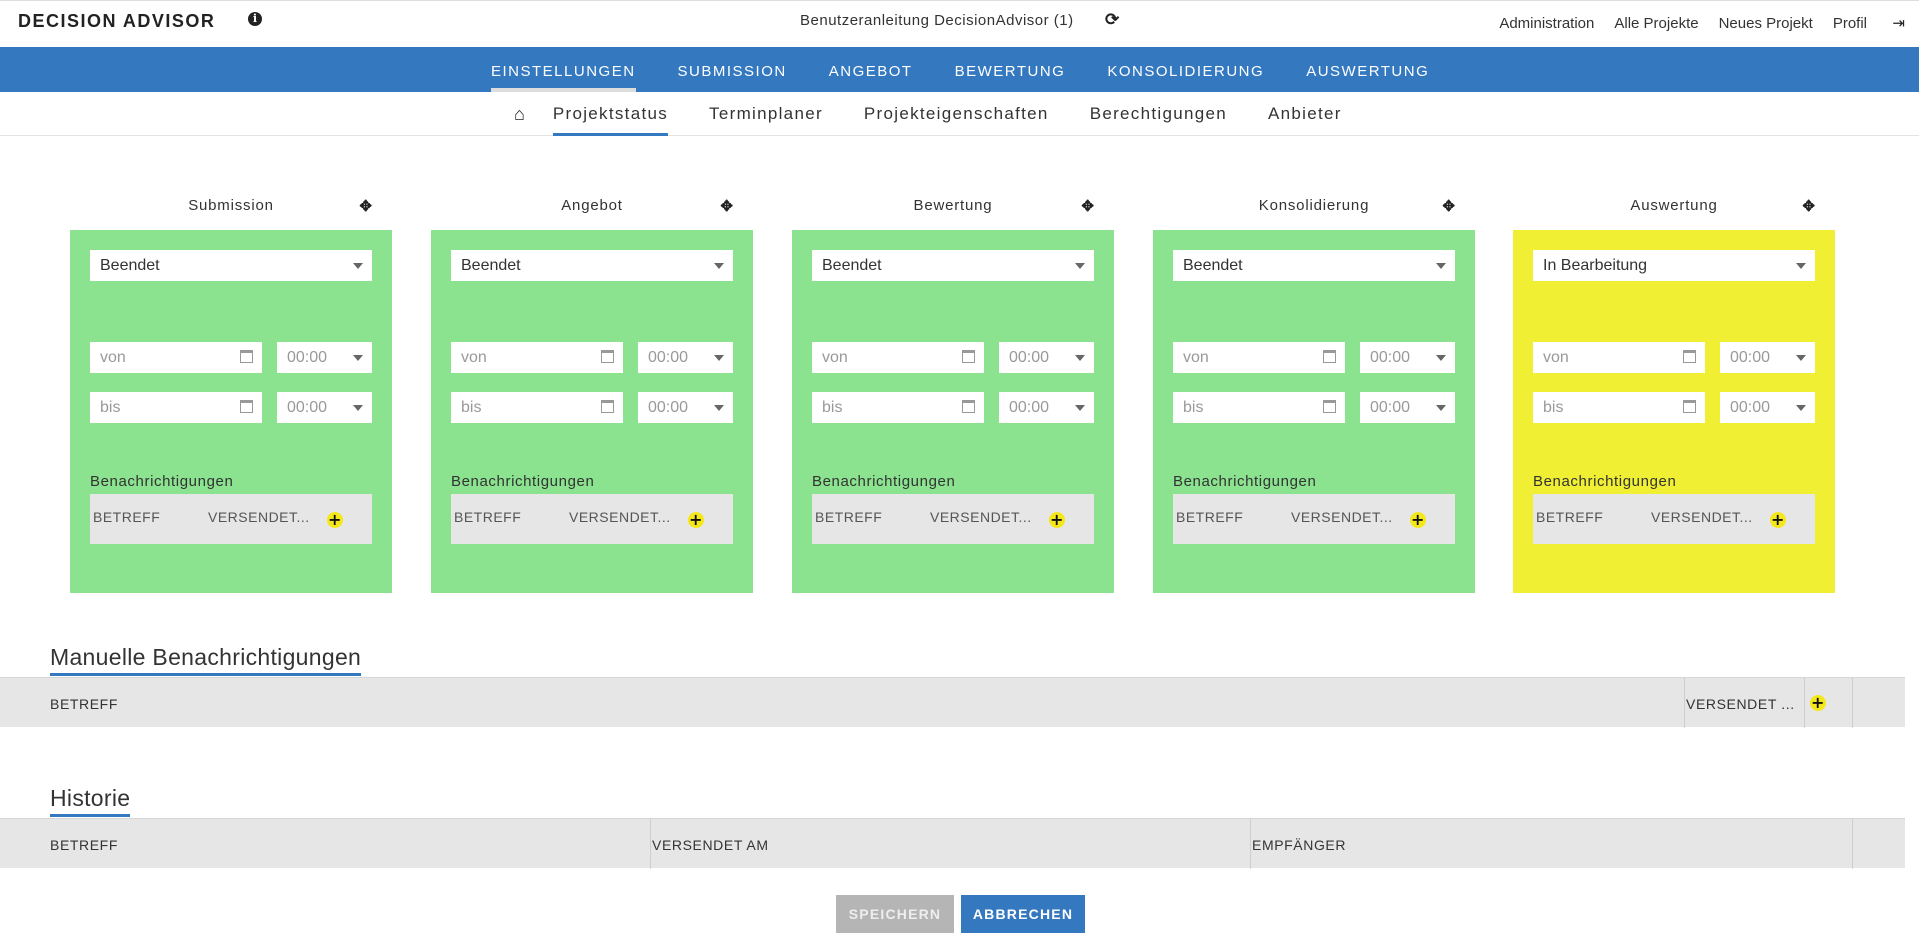 The height and width of the screenshot is (937, 1919). What do you see at coordinates (1112, 20) in the screenshot?
I see `refresh-icon: ⟳` at bounding box center [1112, 20].